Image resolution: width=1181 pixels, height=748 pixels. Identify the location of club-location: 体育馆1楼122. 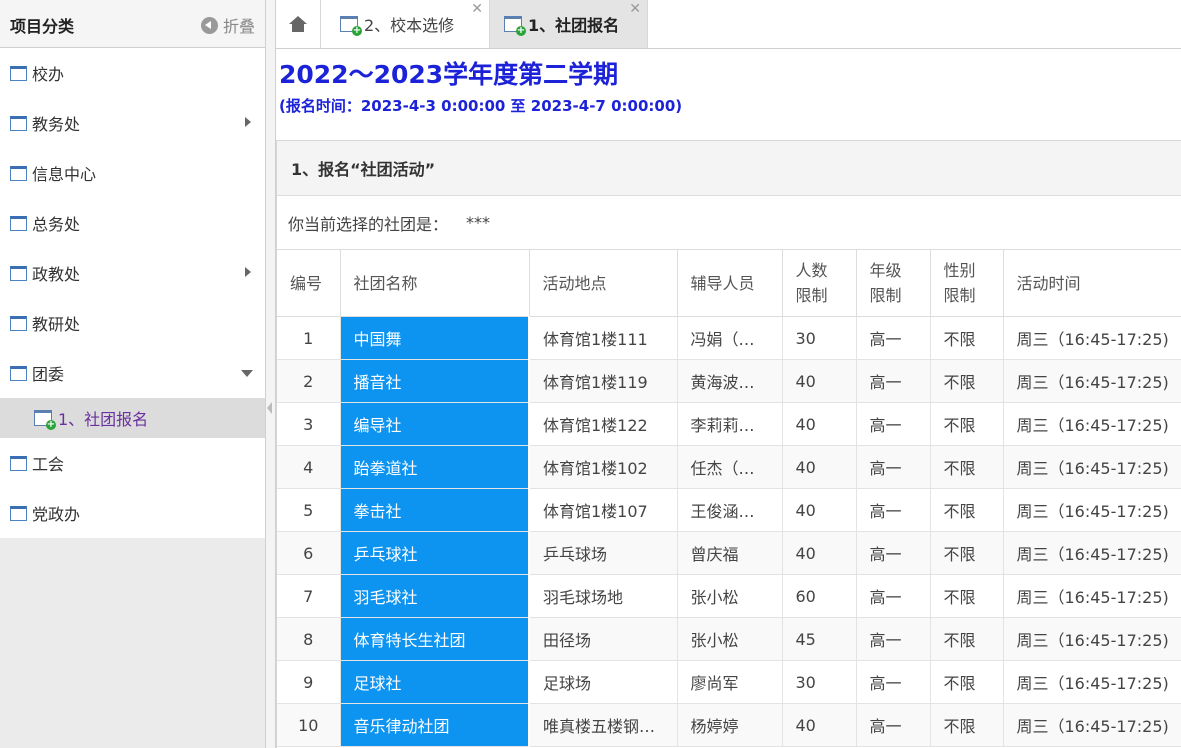
(603, 424).